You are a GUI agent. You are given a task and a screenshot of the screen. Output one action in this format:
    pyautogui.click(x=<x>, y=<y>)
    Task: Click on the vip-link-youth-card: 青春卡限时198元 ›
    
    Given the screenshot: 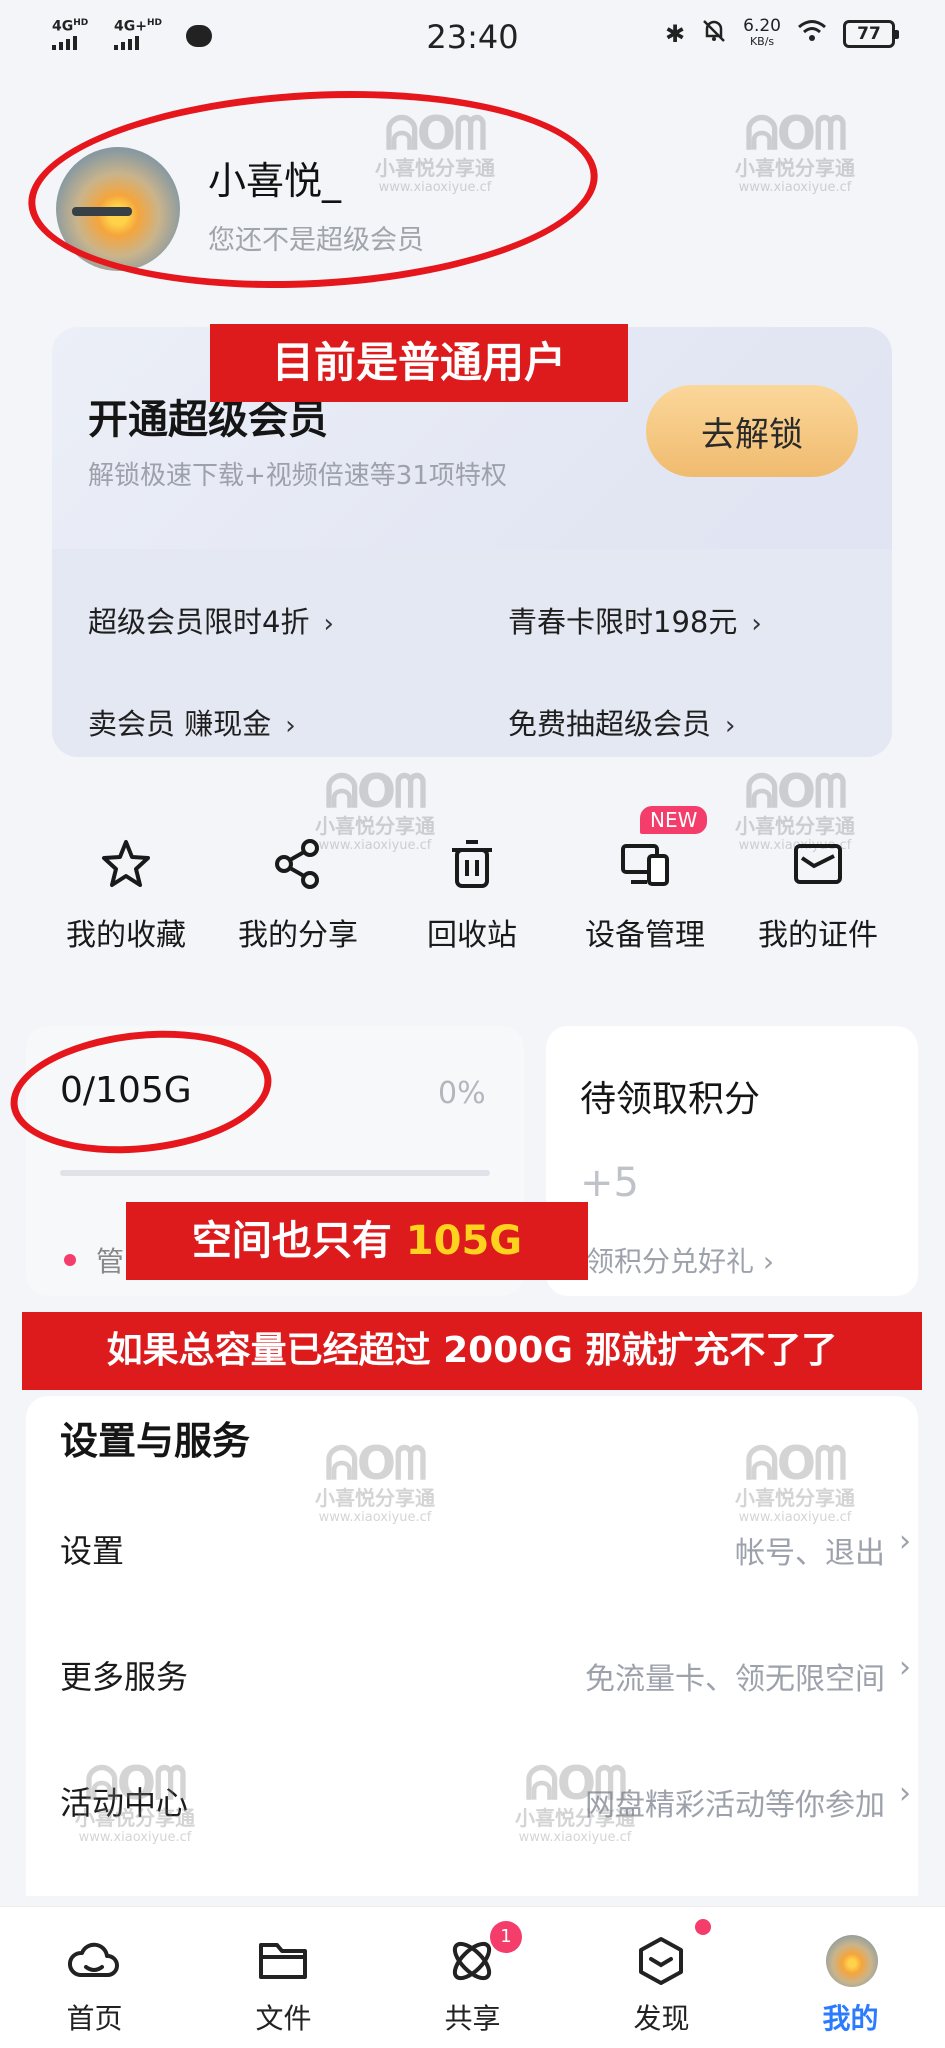 What is the action you would take?
    pyautogui.click(x=635, y=620)
    